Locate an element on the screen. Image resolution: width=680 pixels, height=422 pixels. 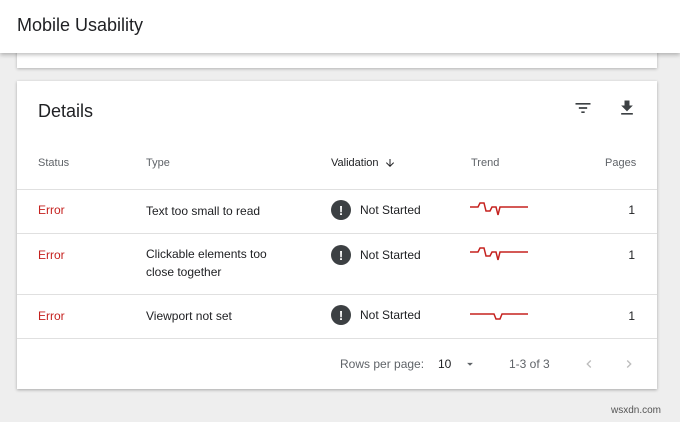
column-header-validation-label: Validation is located at coordinates (355, 163).